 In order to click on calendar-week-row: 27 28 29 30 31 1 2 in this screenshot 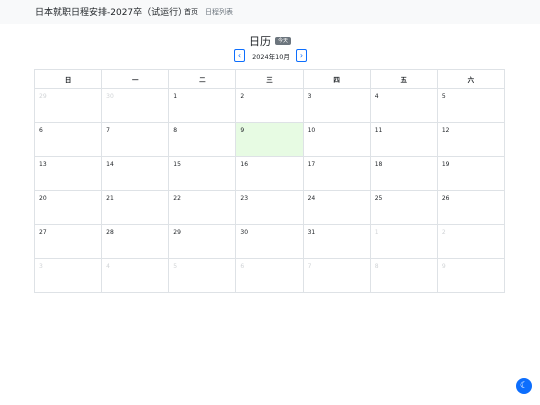, I will do `click(269, 241)`.